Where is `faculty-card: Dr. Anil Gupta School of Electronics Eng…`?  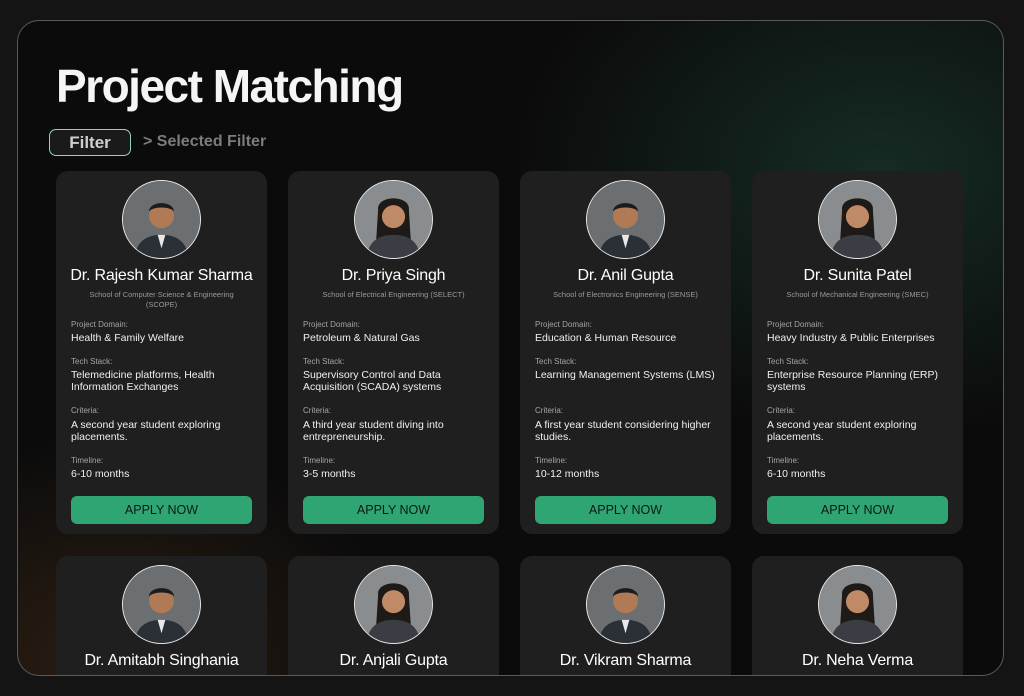 faculty-card: Dr. Anil Gupta School of Electronics Eng… is located at coordinates (625, 352).